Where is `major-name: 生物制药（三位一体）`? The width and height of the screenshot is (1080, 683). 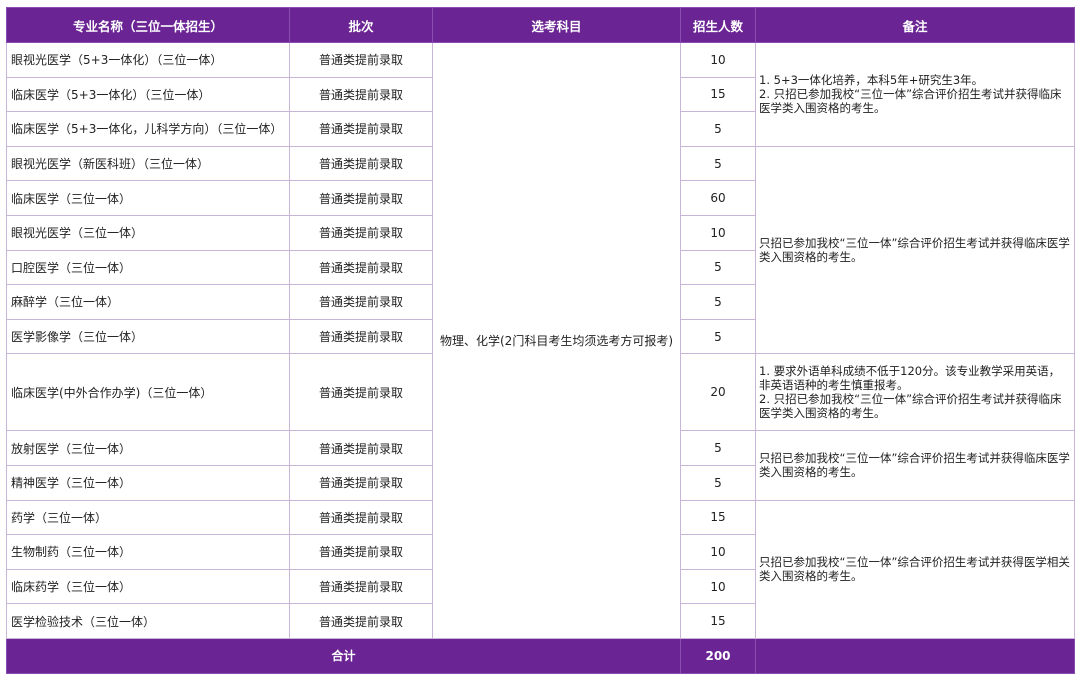
major-name: 生物制药（三位一体） is located at coordinates (148, 552).